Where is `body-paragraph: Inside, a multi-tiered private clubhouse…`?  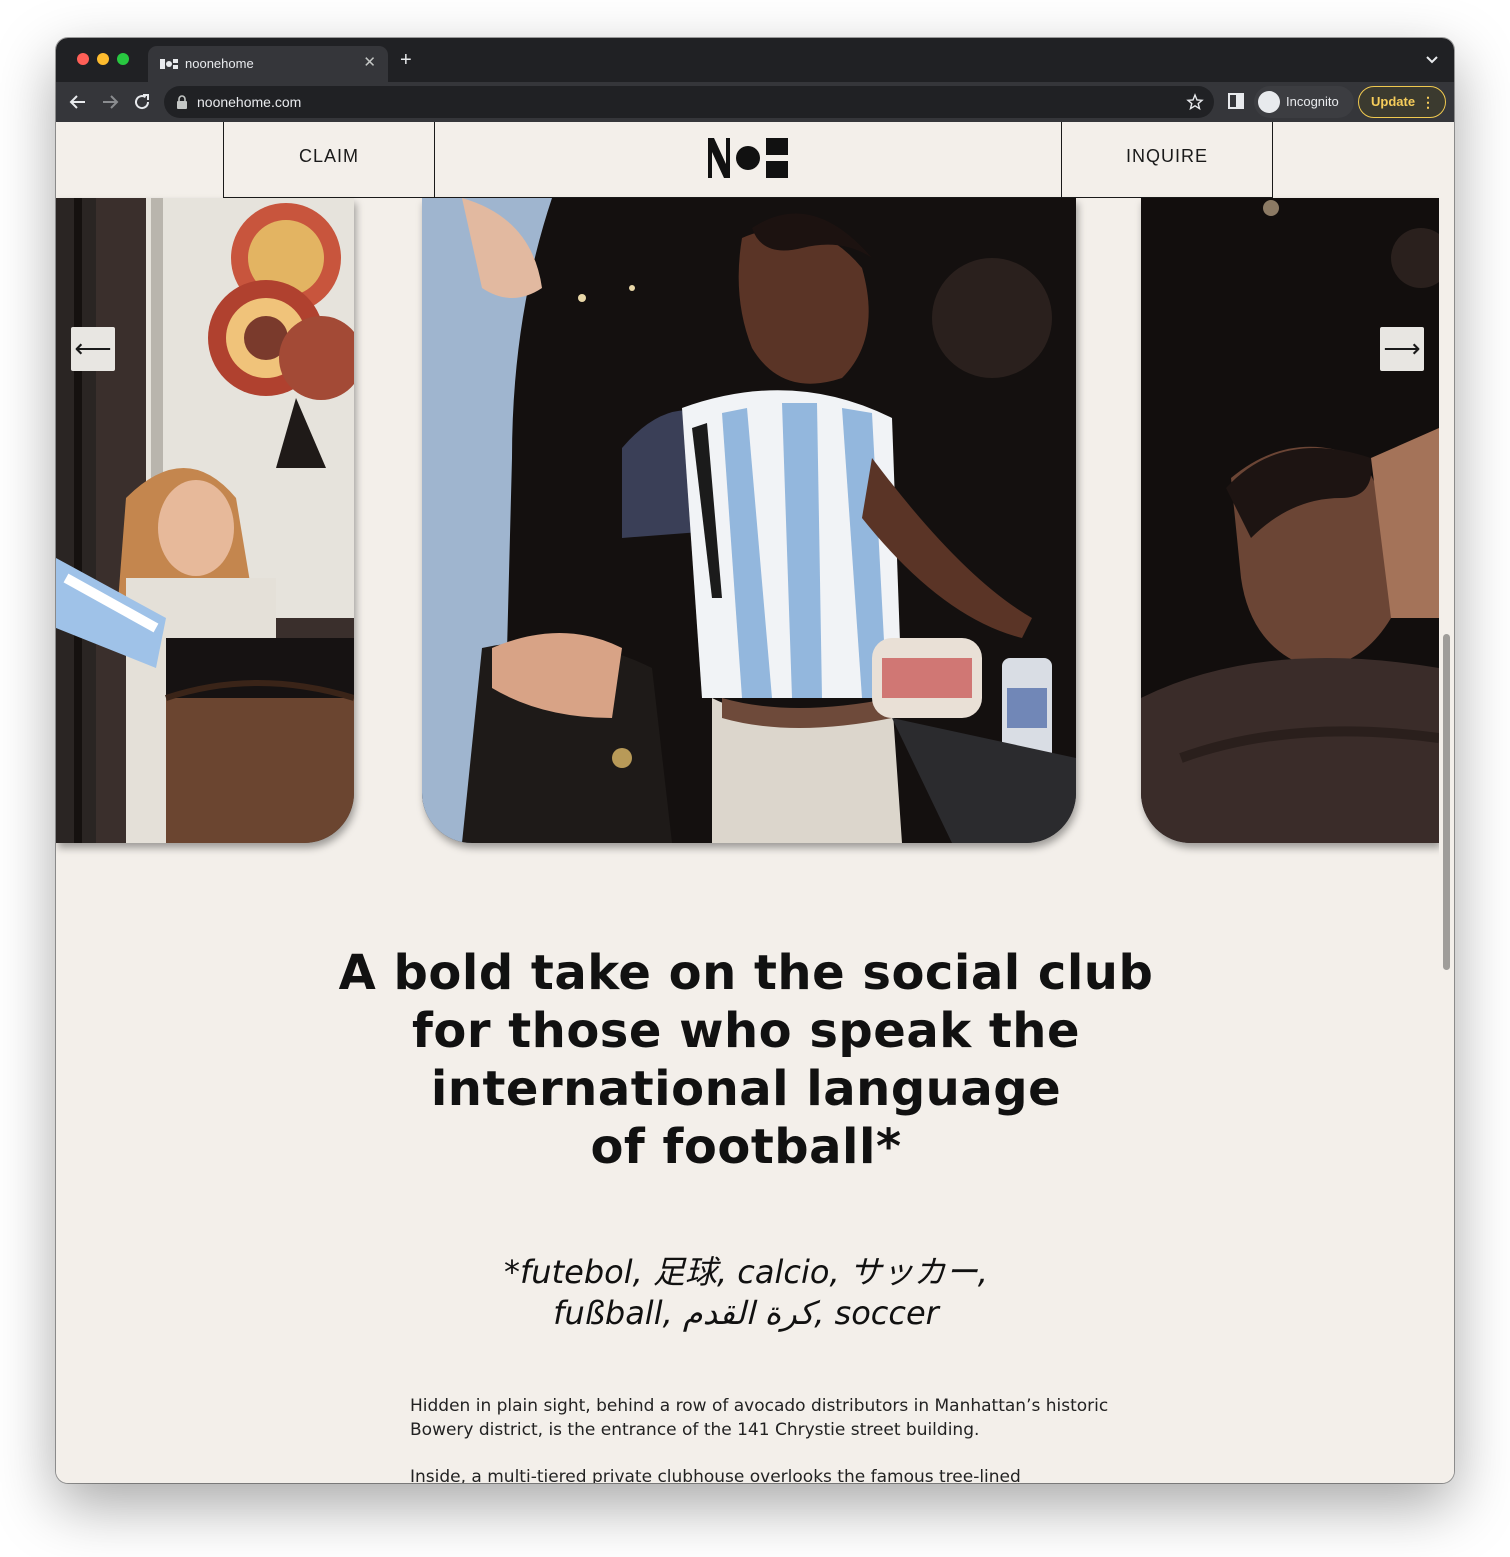
body-paragraph: Inside, a multi-tiered private clubhouse… is located at coordinates (715, 1475).